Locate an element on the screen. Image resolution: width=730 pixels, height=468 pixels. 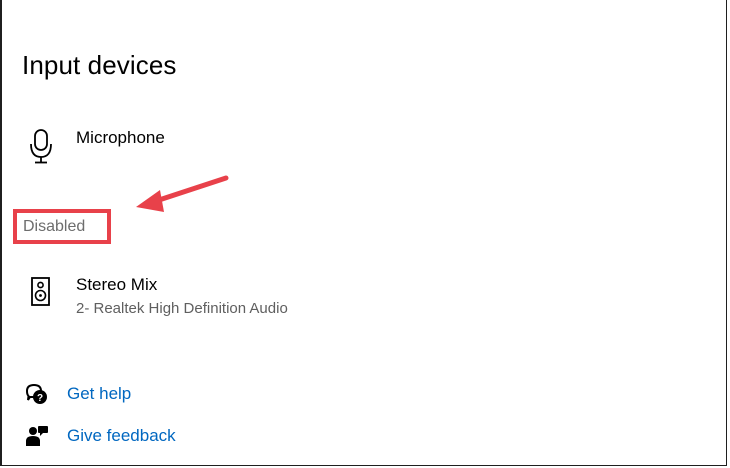
device-name: Microphone is located at coordinates (120, 137).